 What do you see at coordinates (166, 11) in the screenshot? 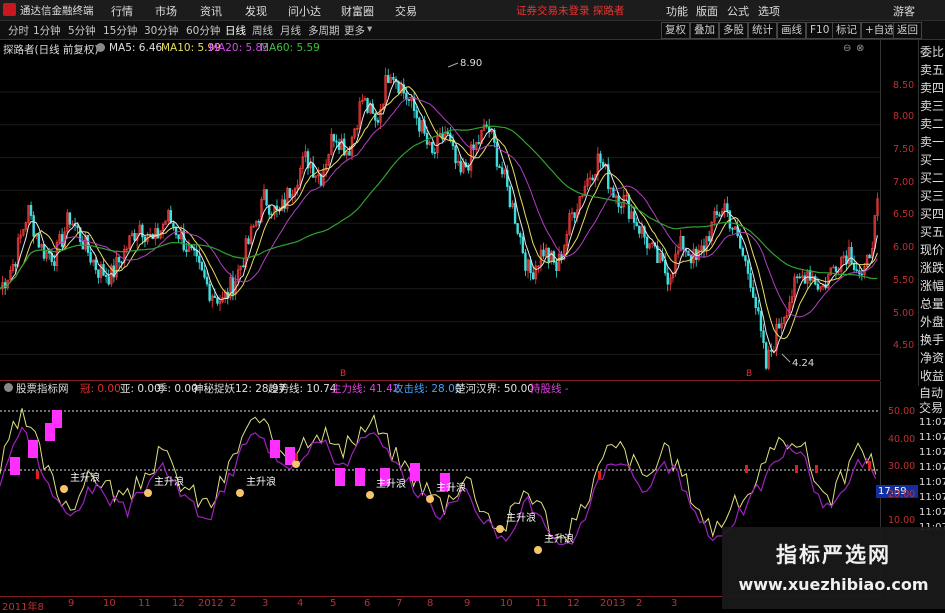
I see `menu-market: 市场` at bounding box center [166, 11].